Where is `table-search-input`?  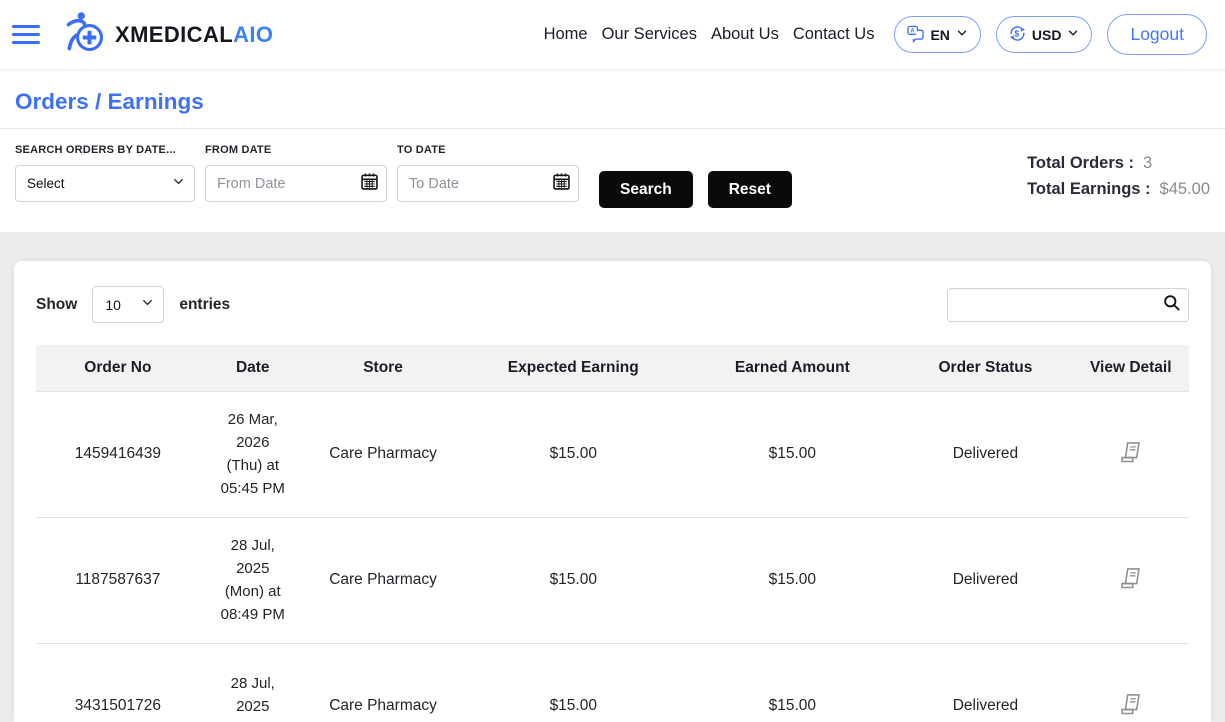 table-search-input is located at coordinates (1068, 304).